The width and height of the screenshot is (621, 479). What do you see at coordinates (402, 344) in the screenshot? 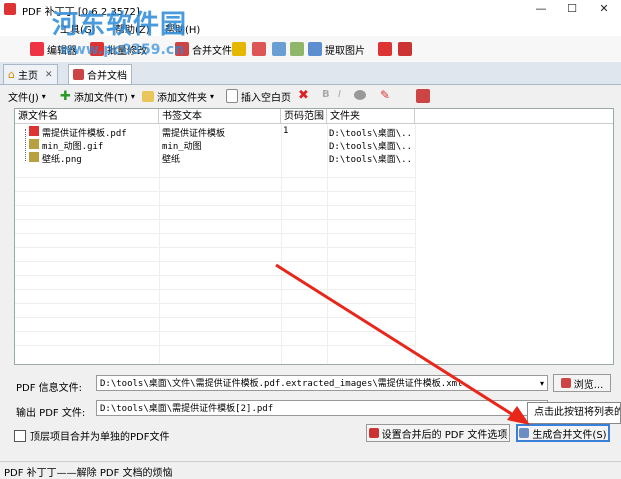
I see `annotation-arrow` at bounding box center [402, 344].